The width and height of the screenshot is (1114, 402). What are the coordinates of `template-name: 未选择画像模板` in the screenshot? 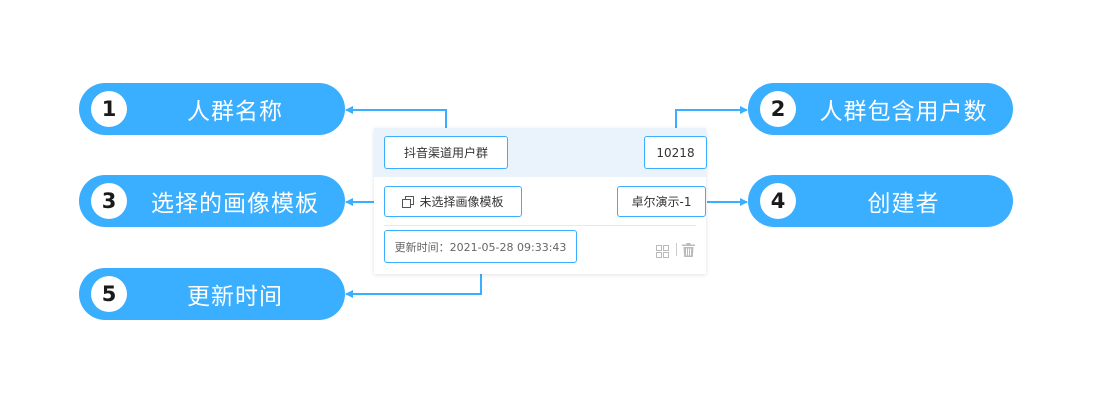 It's located at (461, 202).